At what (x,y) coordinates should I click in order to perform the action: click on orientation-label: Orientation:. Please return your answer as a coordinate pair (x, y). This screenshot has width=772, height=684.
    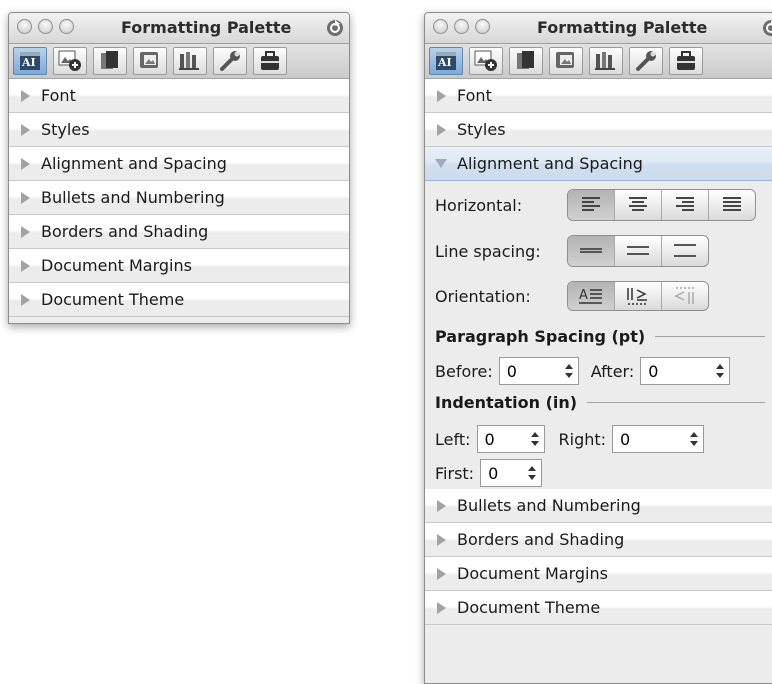
    Looking at the image, I should click on (483, 296).